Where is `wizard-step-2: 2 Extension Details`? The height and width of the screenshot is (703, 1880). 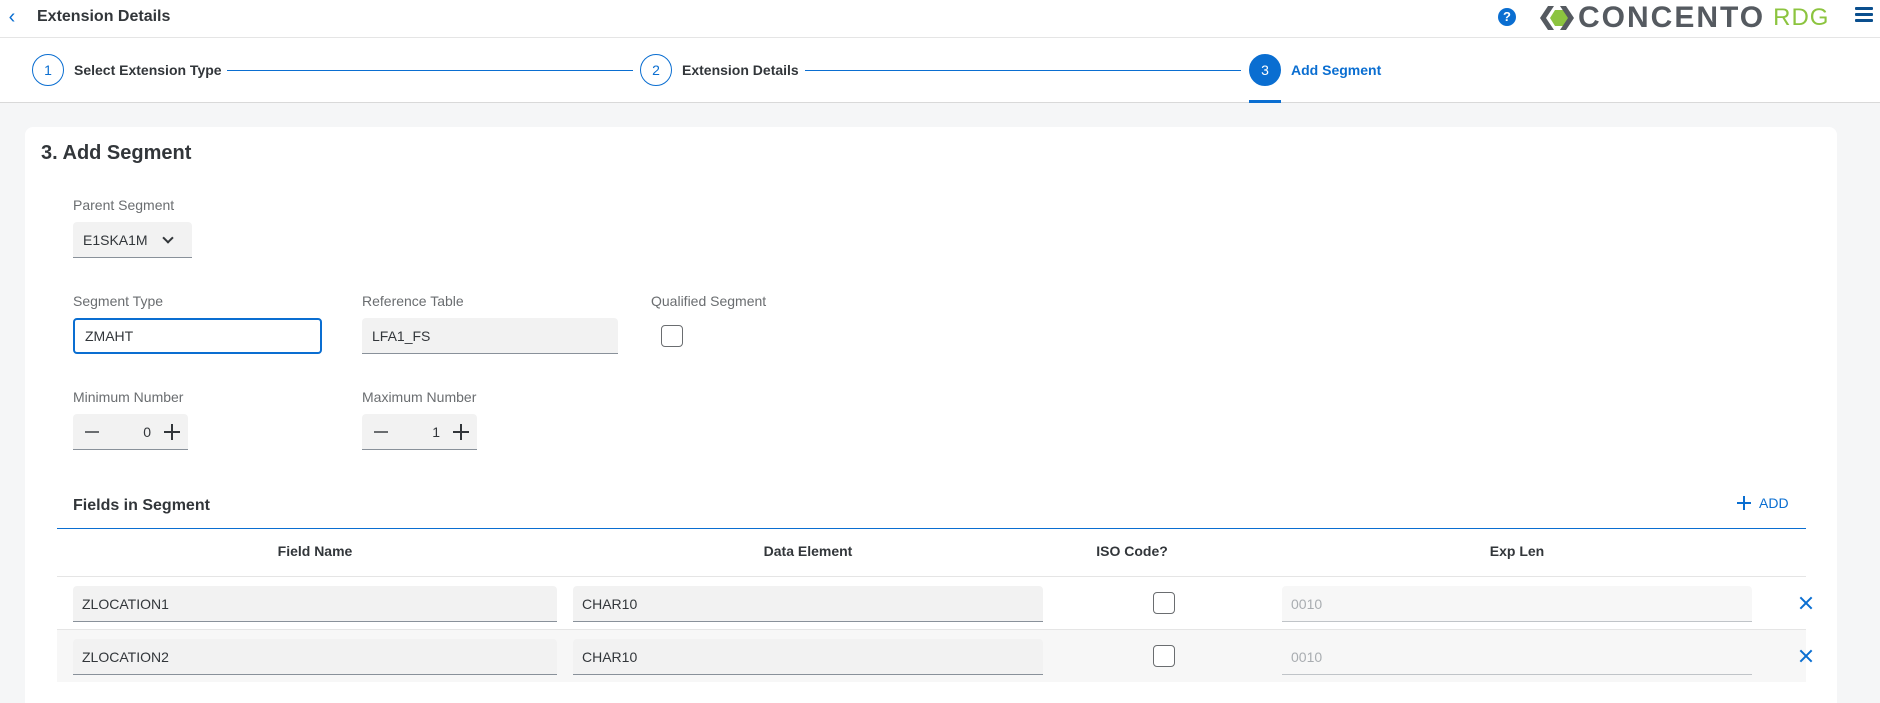 wizard-step-2: 2 Extension Details is located at coordinates (719, 70).